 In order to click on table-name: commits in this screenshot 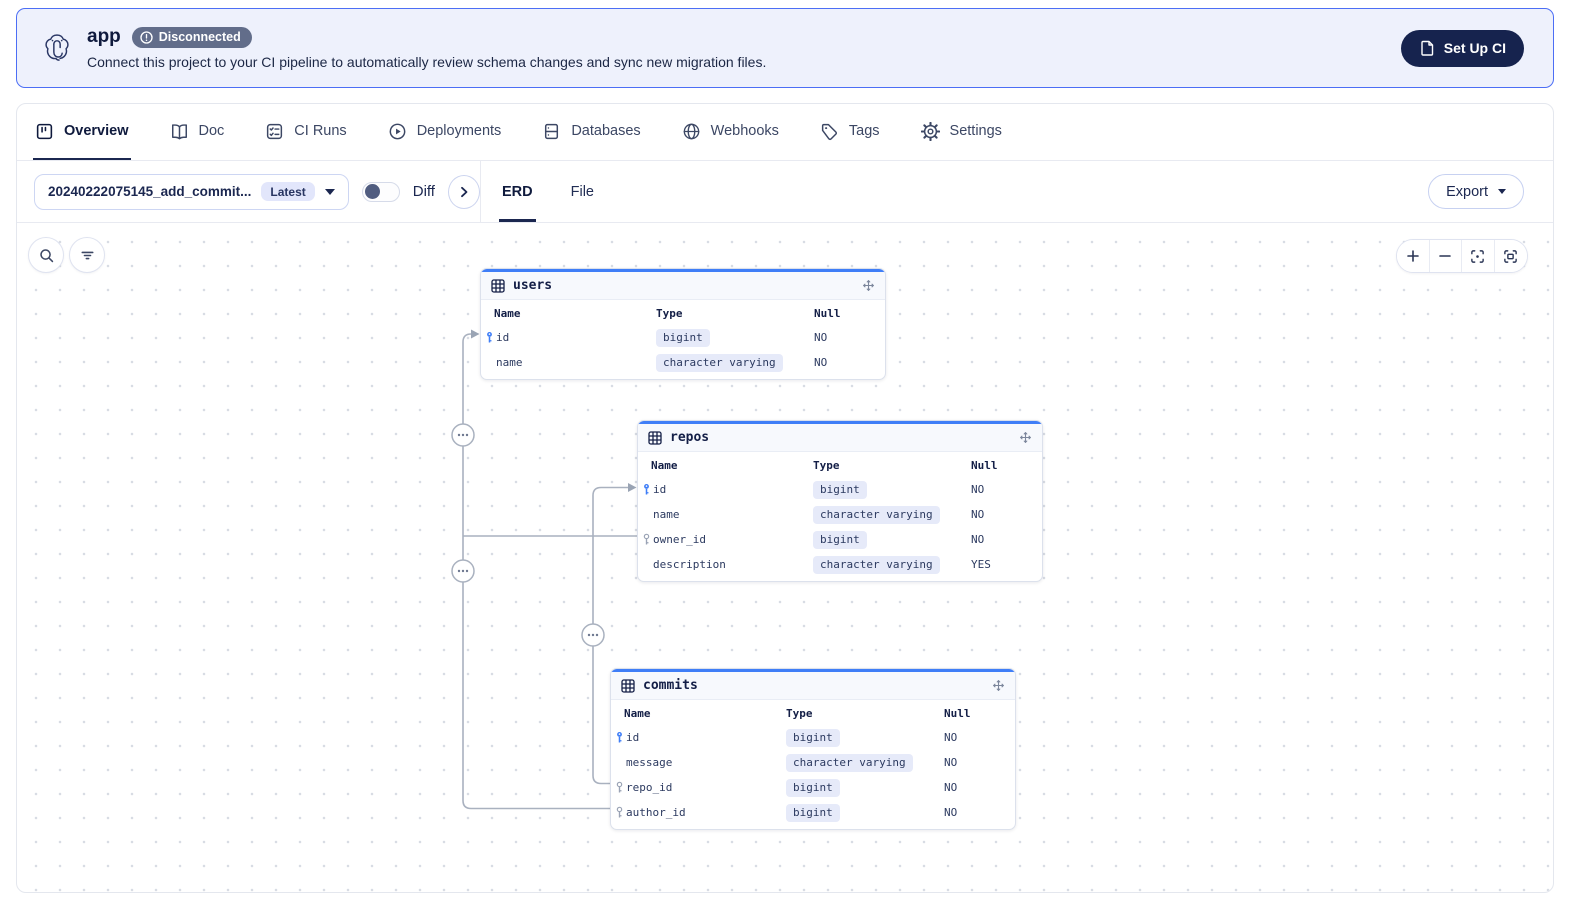, I will do `click(670, 685)`.